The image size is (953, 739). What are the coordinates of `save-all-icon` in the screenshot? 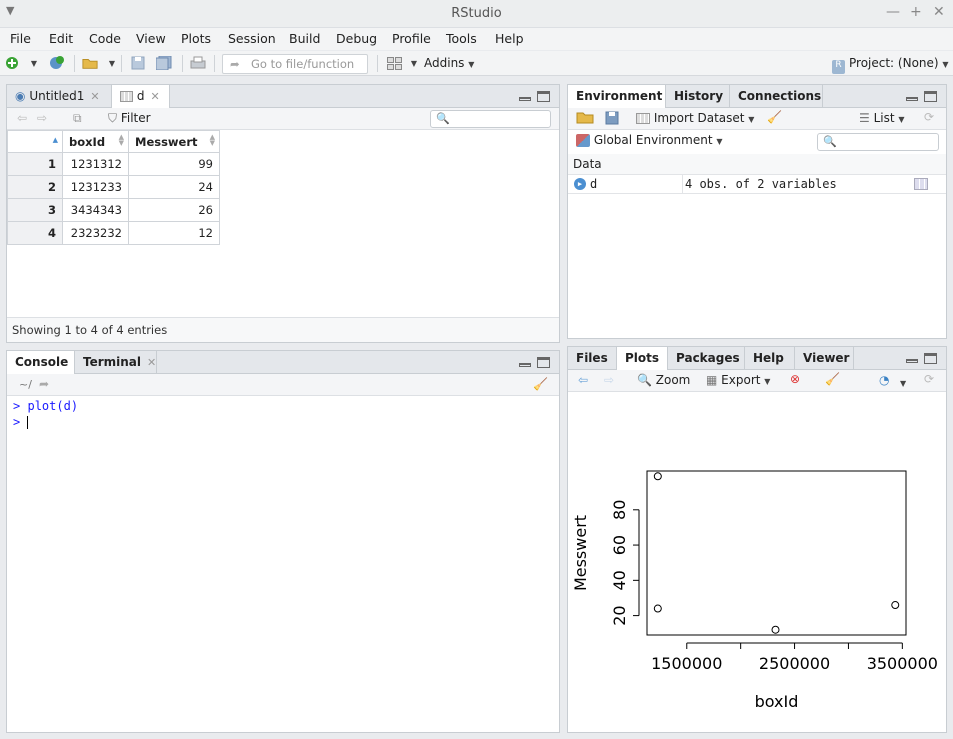 It's located at (164, 63).